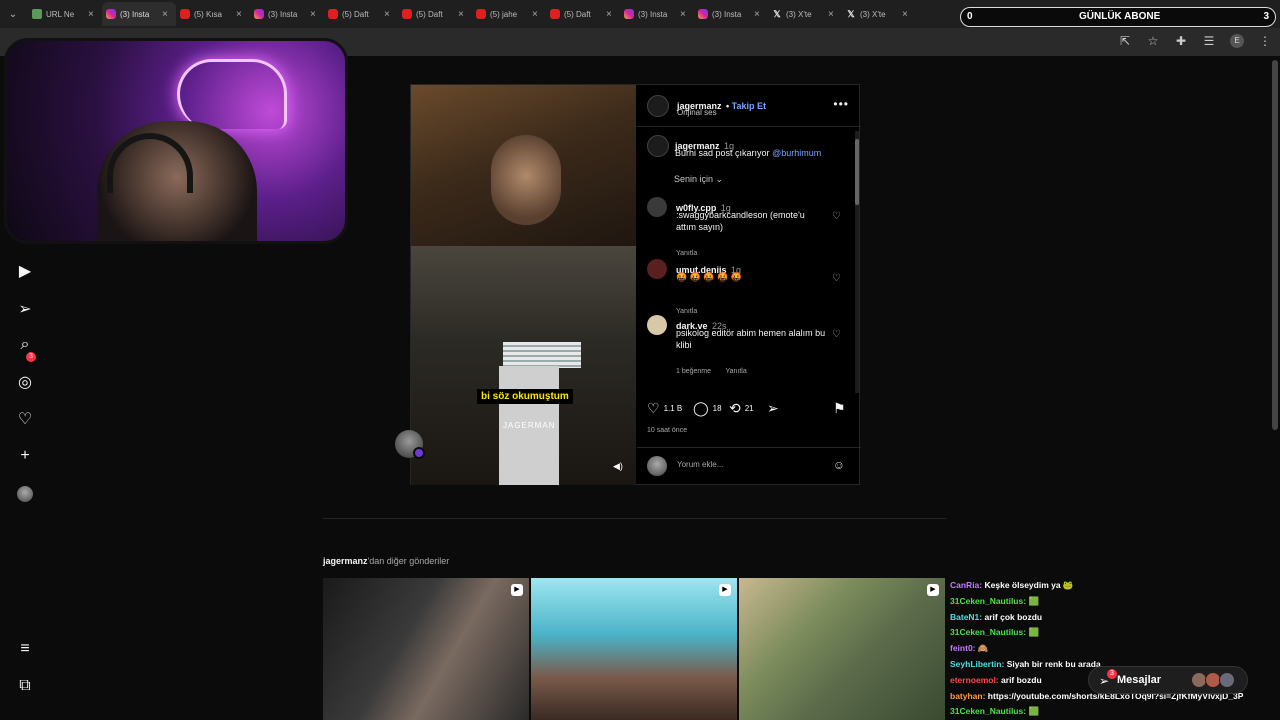 The height and width of the screenshot is (720, 1280). I want to click on comment-button: ◯ 18, so click(707, 408).